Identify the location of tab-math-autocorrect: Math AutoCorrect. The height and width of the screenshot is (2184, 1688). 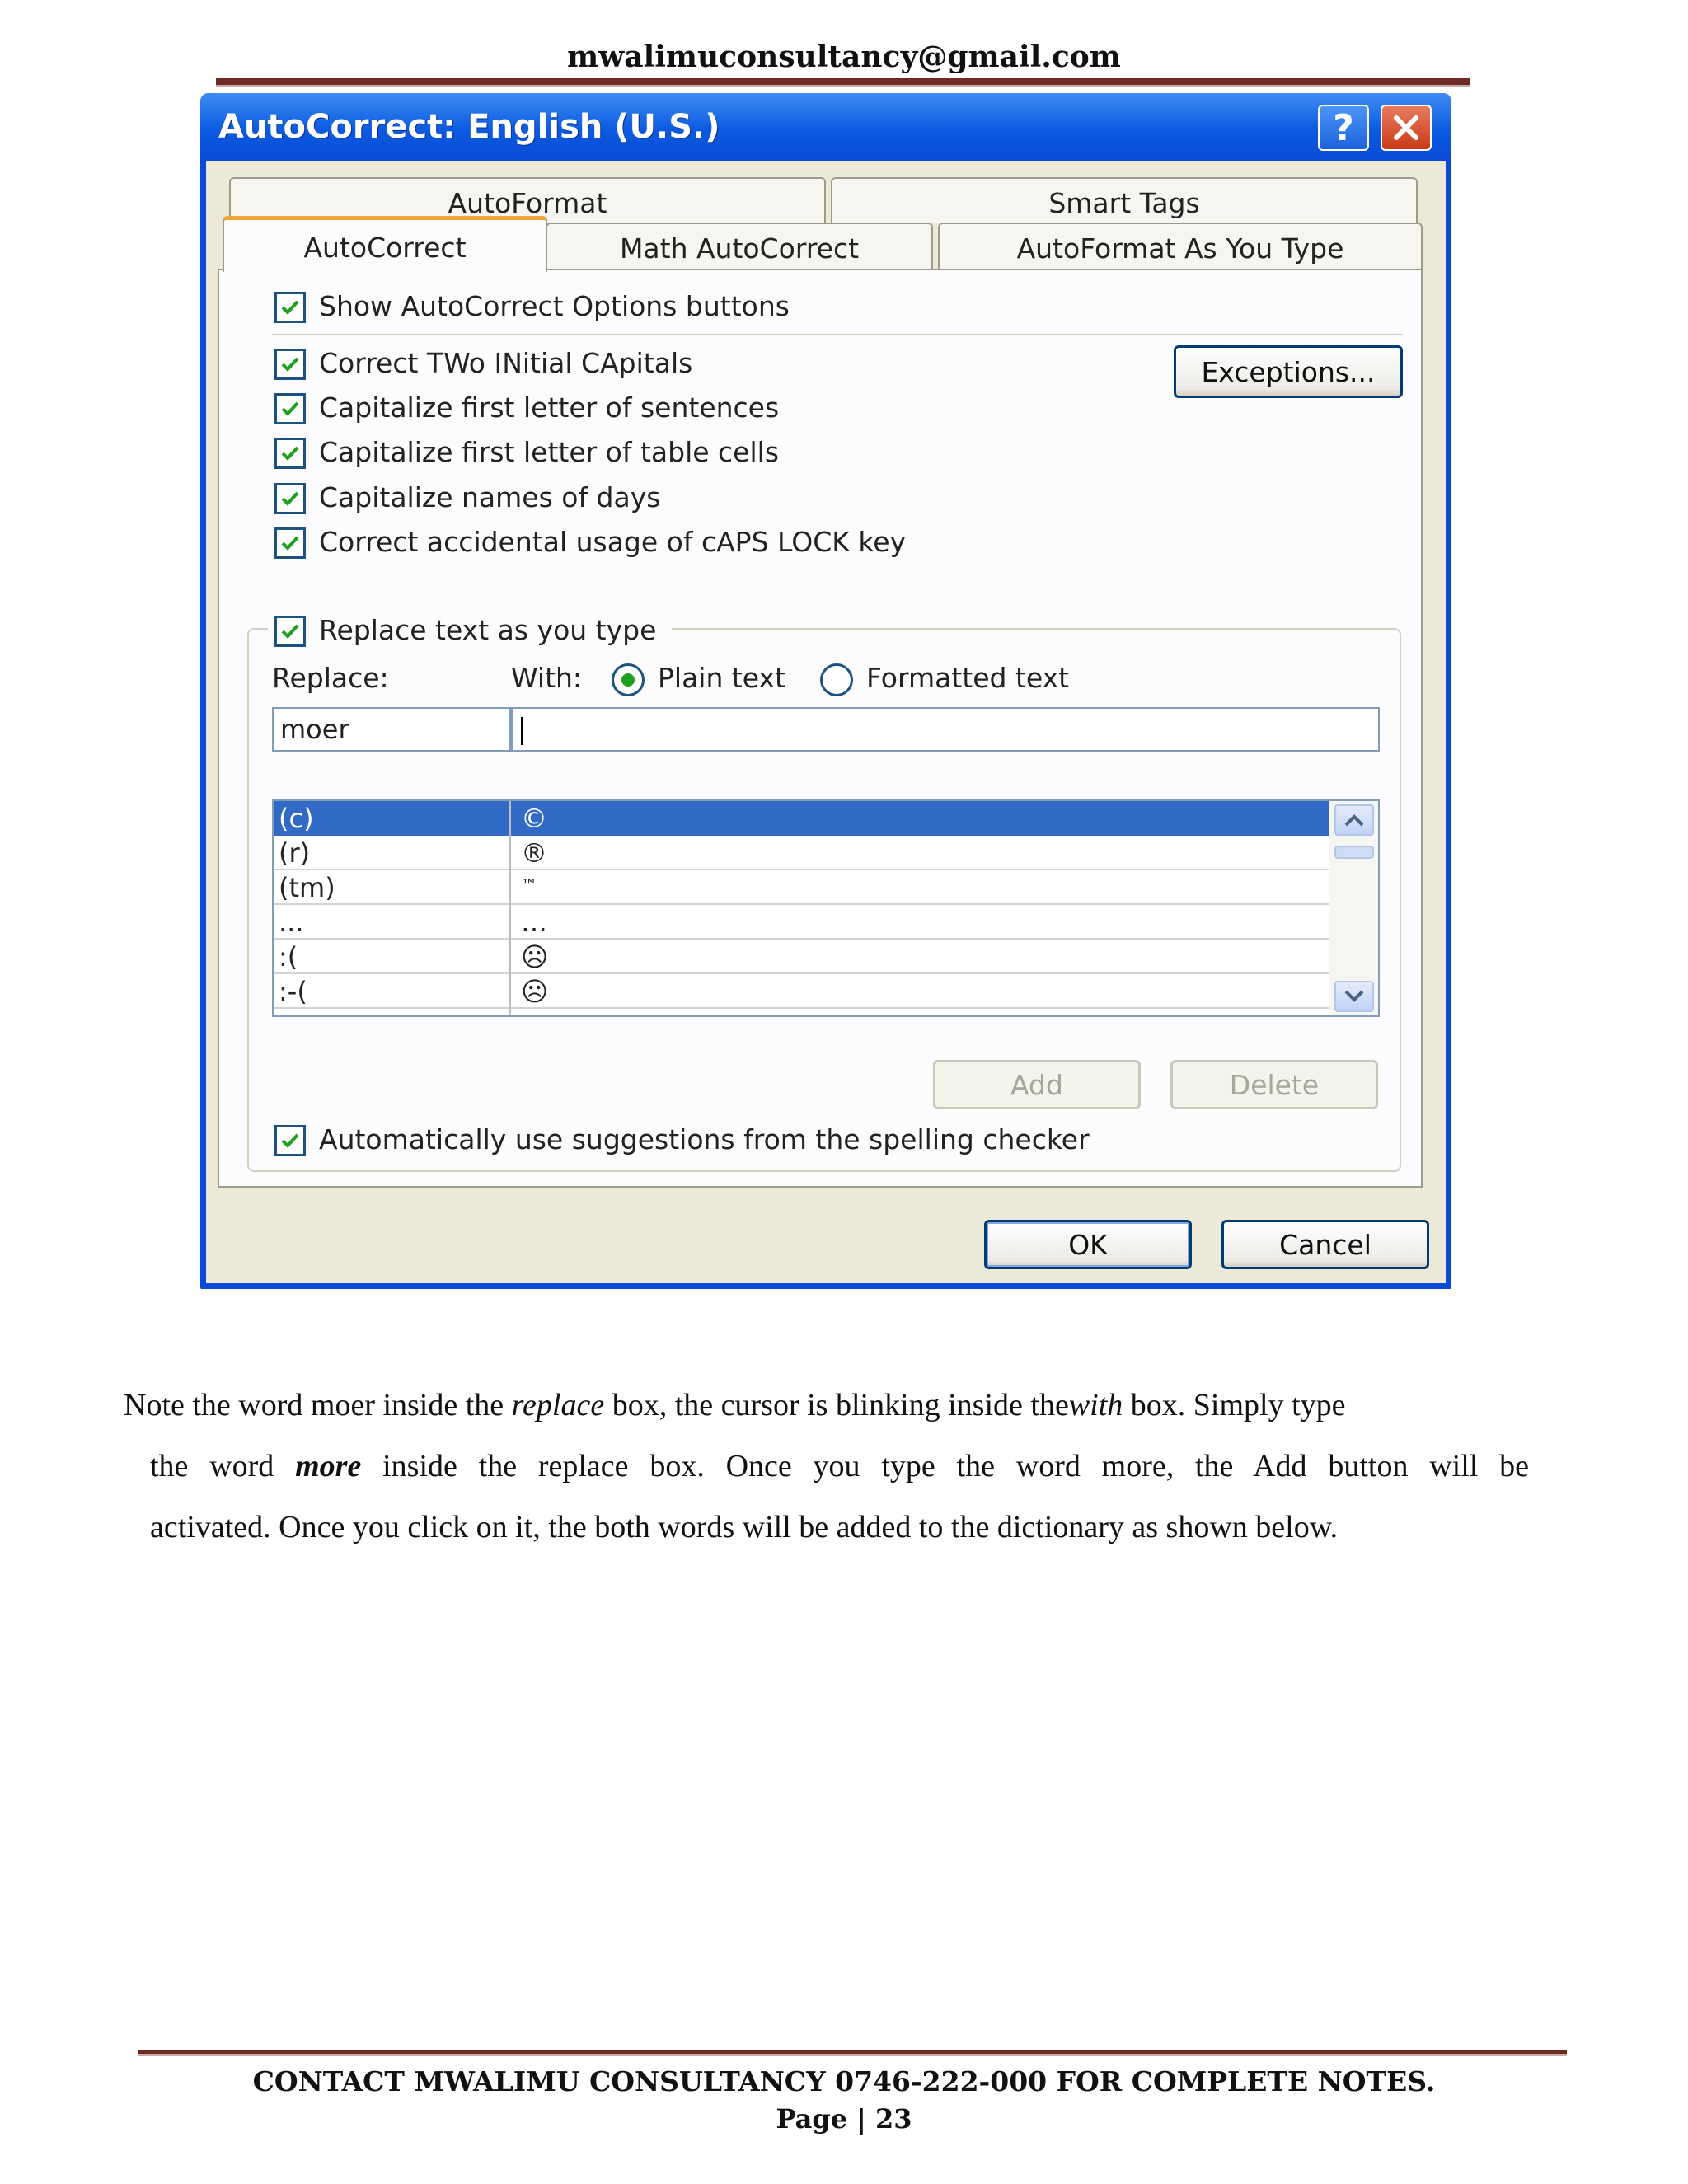
(739, 246).